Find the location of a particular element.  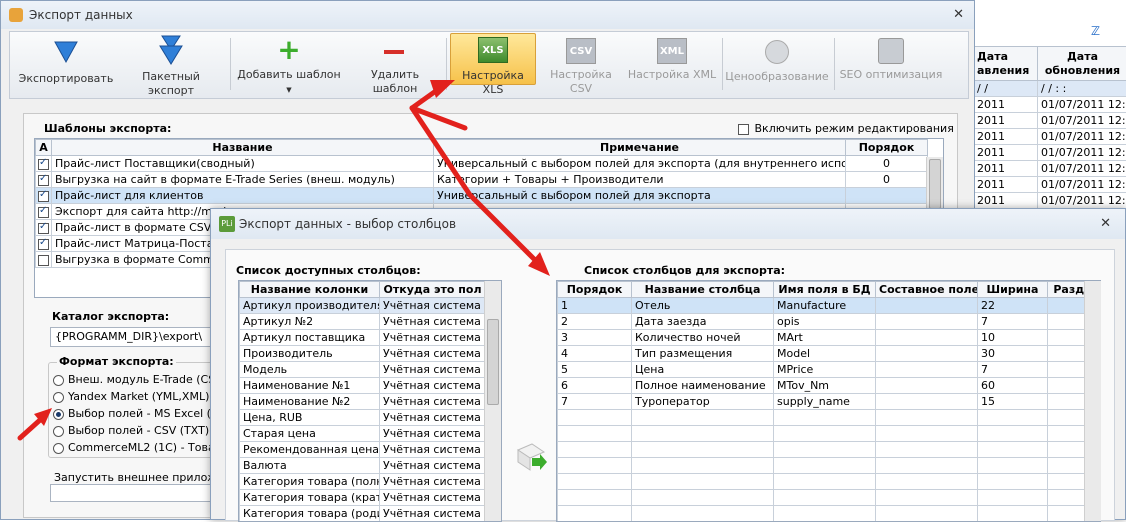

run-external-input is located at coordinates (140, 493).